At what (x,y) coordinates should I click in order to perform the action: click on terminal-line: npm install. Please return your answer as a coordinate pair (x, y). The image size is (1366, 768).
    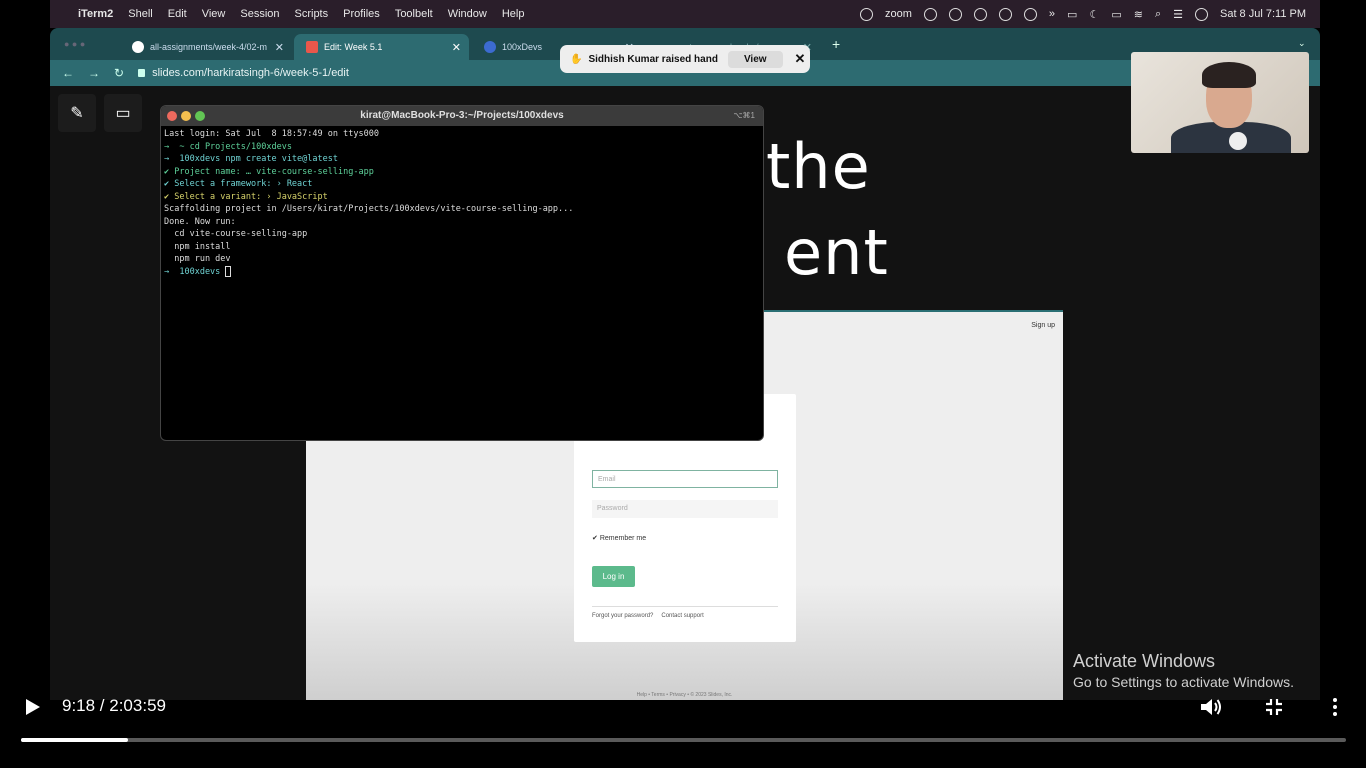
    Looking at the image, I should click on (197, 246).